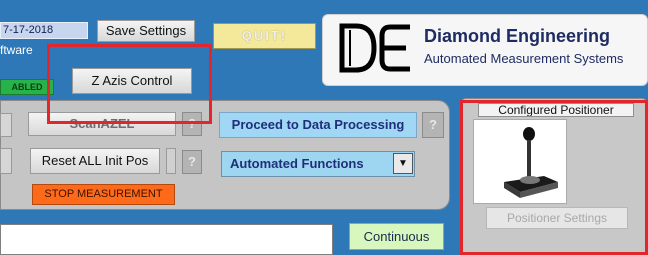 This screenshot has width=648, height=255. I want to click on version-date: 7-17-2018, so click(44, 30).